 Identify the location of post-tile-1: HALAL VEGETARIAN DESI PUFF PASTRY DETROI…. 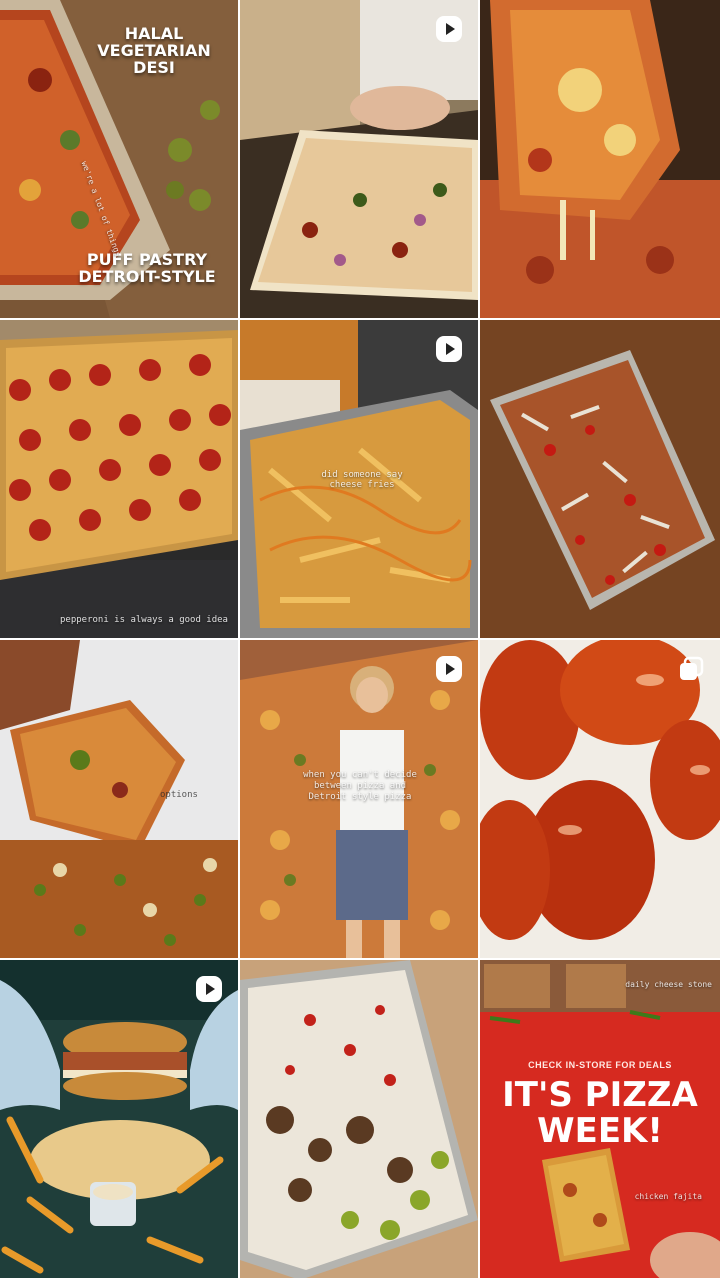
(119, 159).